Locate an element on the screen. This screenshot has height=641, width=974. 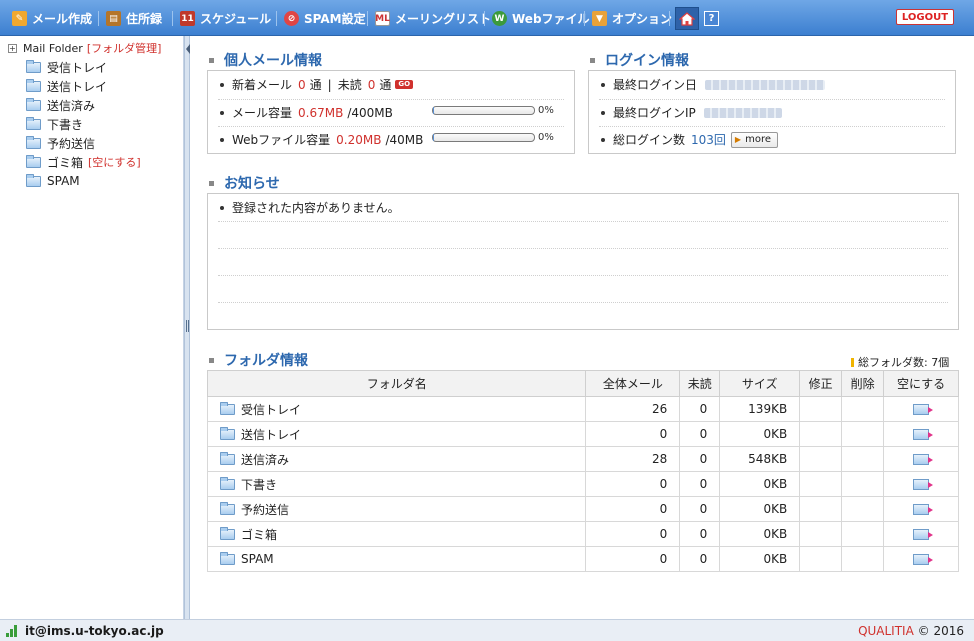
unread-count: 0 is located at coordinates (371, 84).